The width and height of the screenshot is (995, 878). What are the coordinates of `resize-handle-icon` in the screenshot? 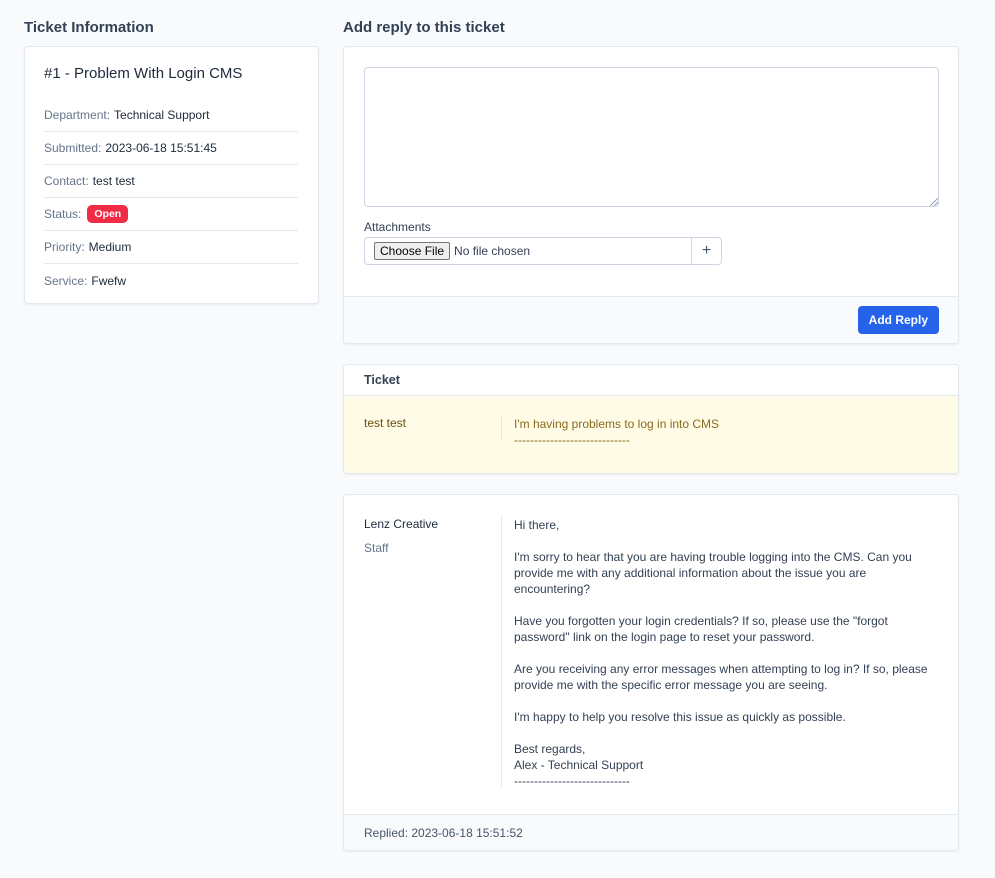 It's located at (934, 202).